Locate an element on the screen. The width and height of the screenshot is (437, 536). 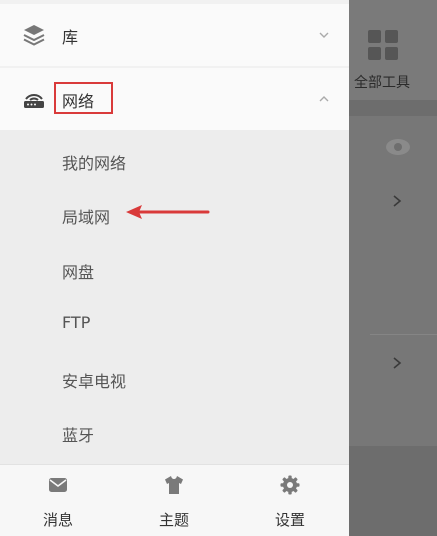
menu-item-label: 库 is located at coordinates (70, 37).